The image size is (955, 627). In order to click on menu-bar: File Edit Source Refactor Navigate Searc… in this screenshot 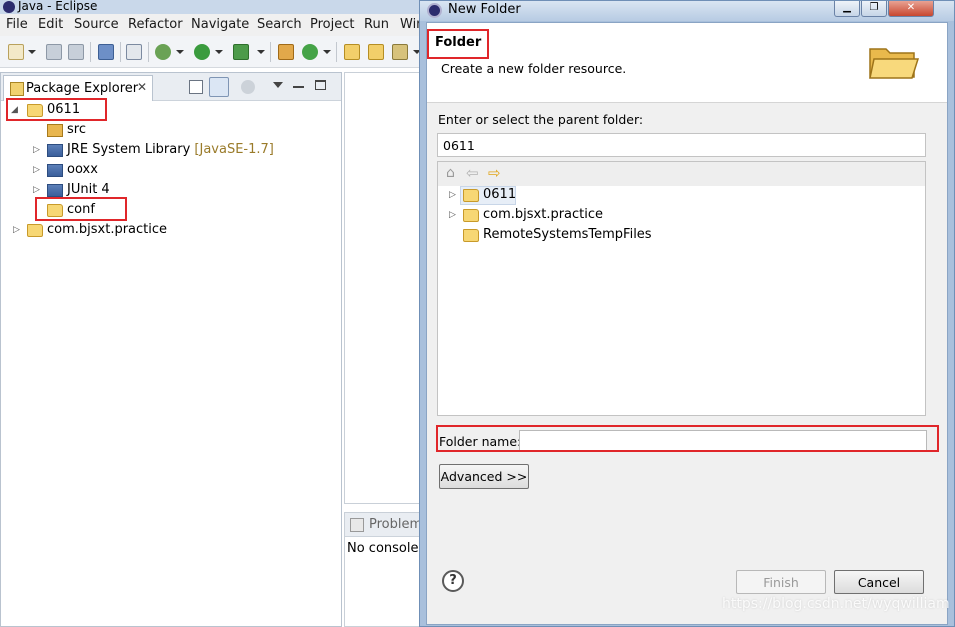, I will do `click(215, 25)`.